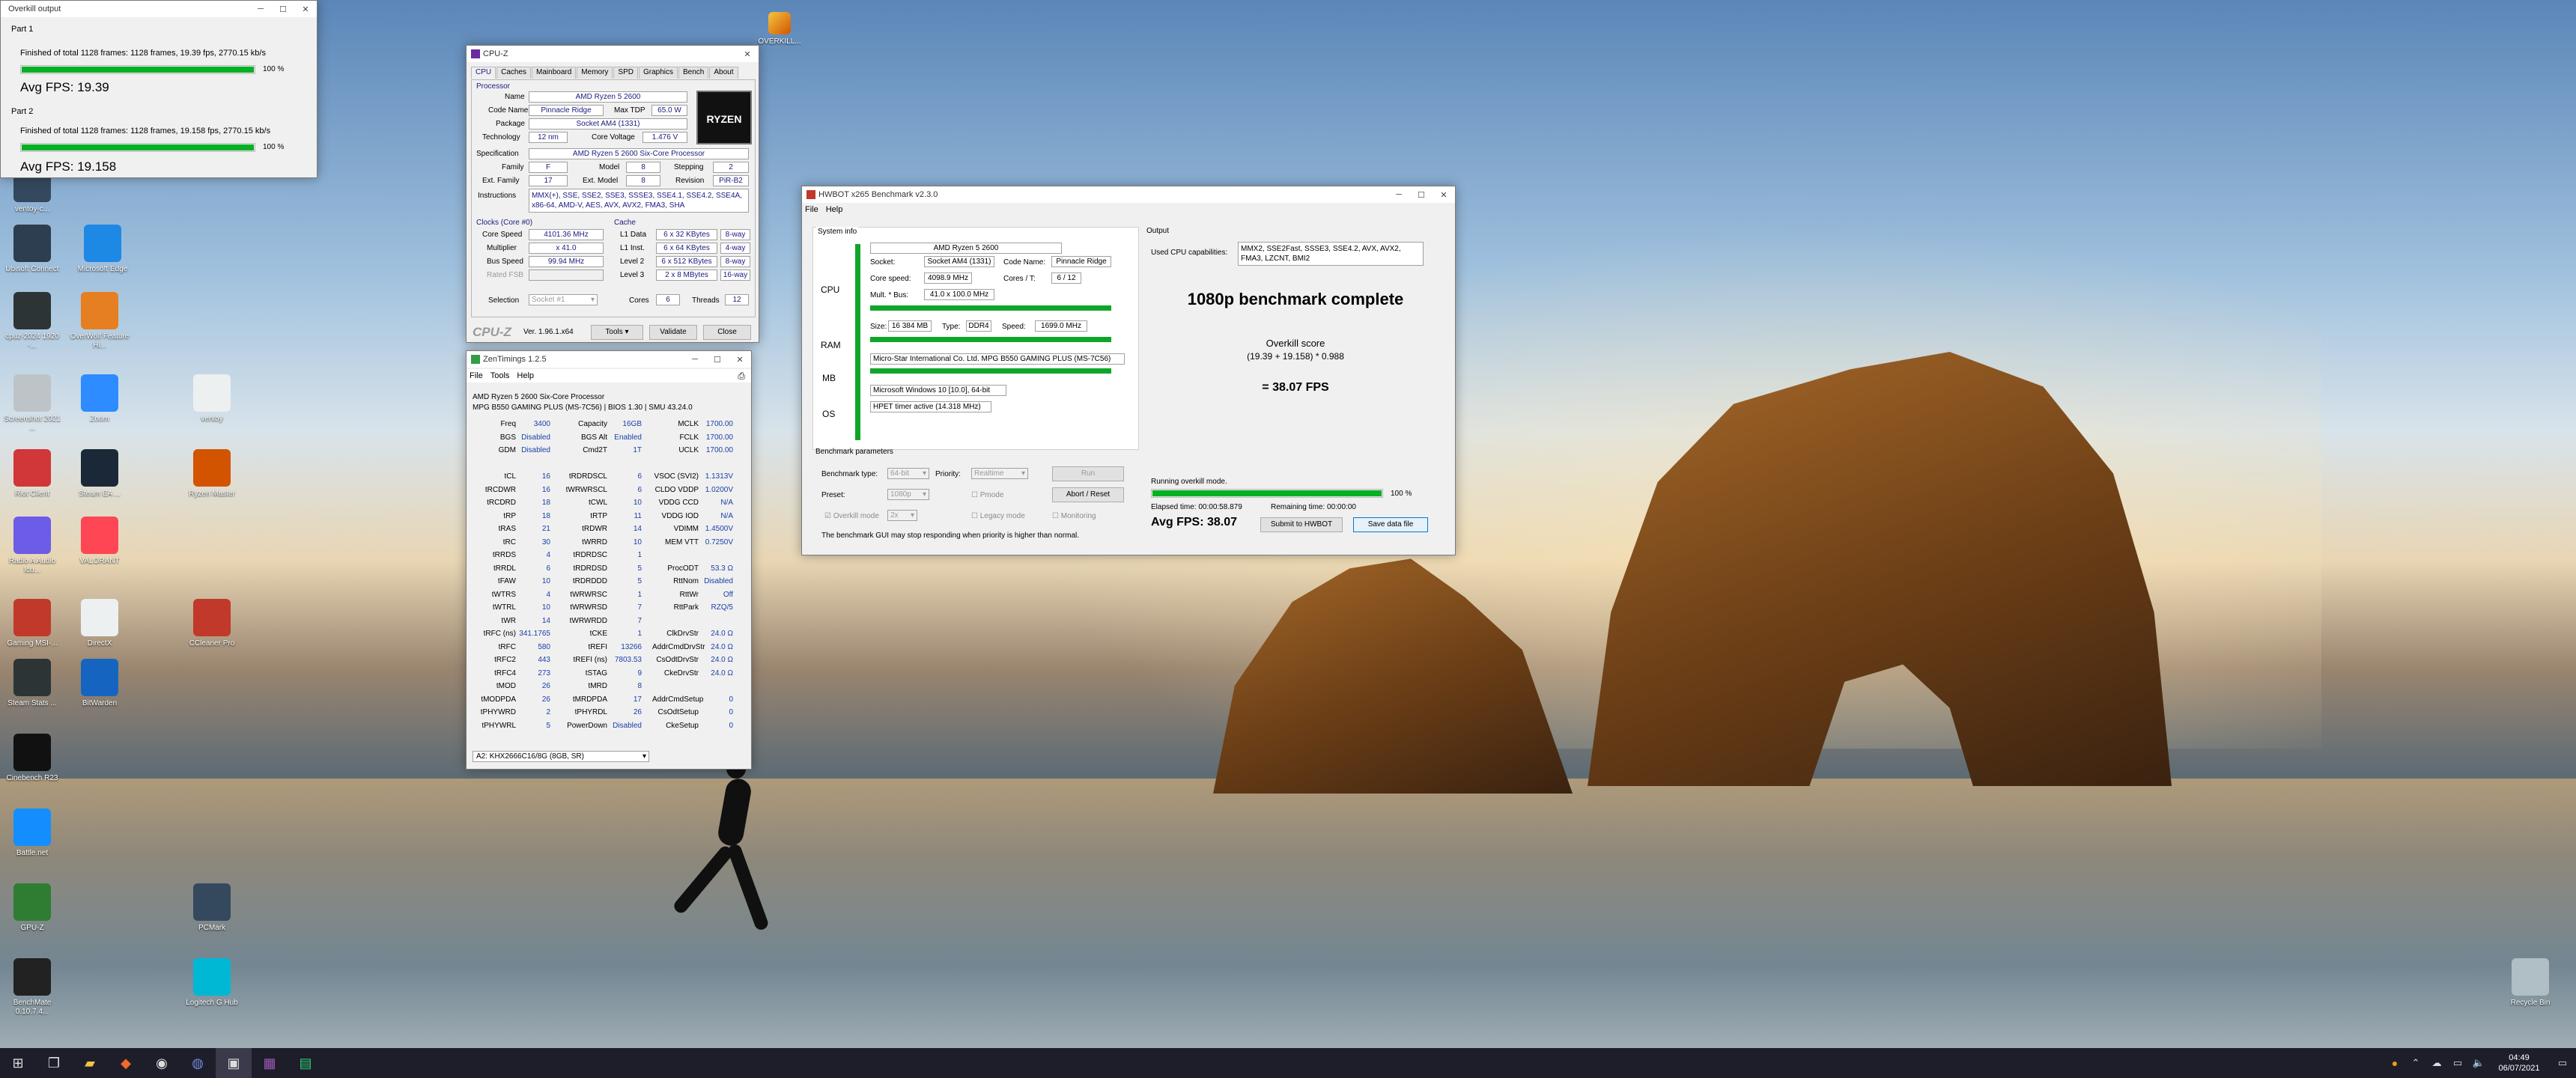 Image resolution: width=2576 pixels, height=1078 pixels. What do you see at coordinates (595, 73) in the screenshot?
I see `tab-memory: Memory` at bounding box center [595, 73].